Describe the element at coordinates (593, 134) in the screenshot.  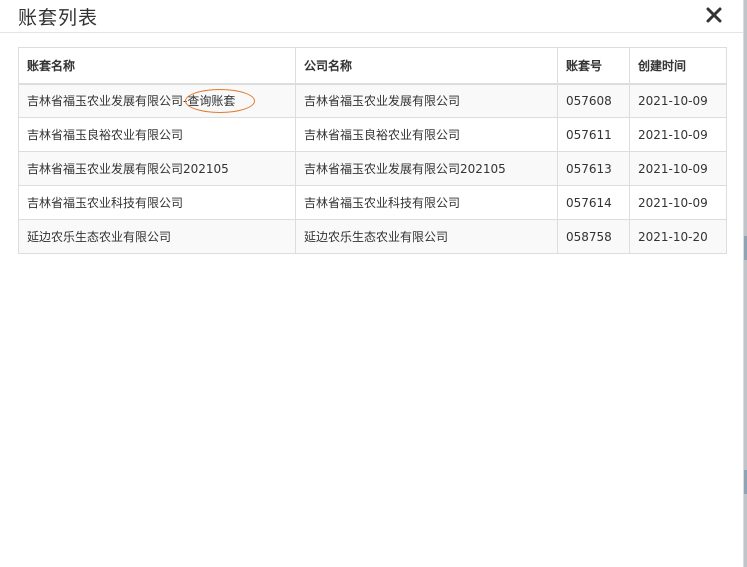
I see `account-no-cell: 057611` at that location.